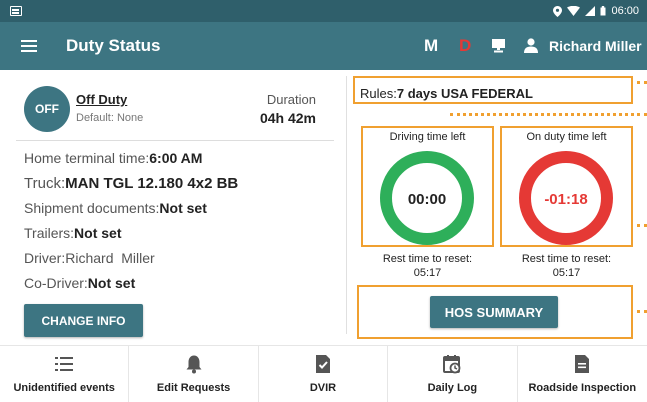 The width and height of the screenshot is (647, 402). What do you see at coordinates (427, 266) in the screenshot?
I see `driving-rest-label: Rest time to reset: 05:17` at bounding box center [427, 266].